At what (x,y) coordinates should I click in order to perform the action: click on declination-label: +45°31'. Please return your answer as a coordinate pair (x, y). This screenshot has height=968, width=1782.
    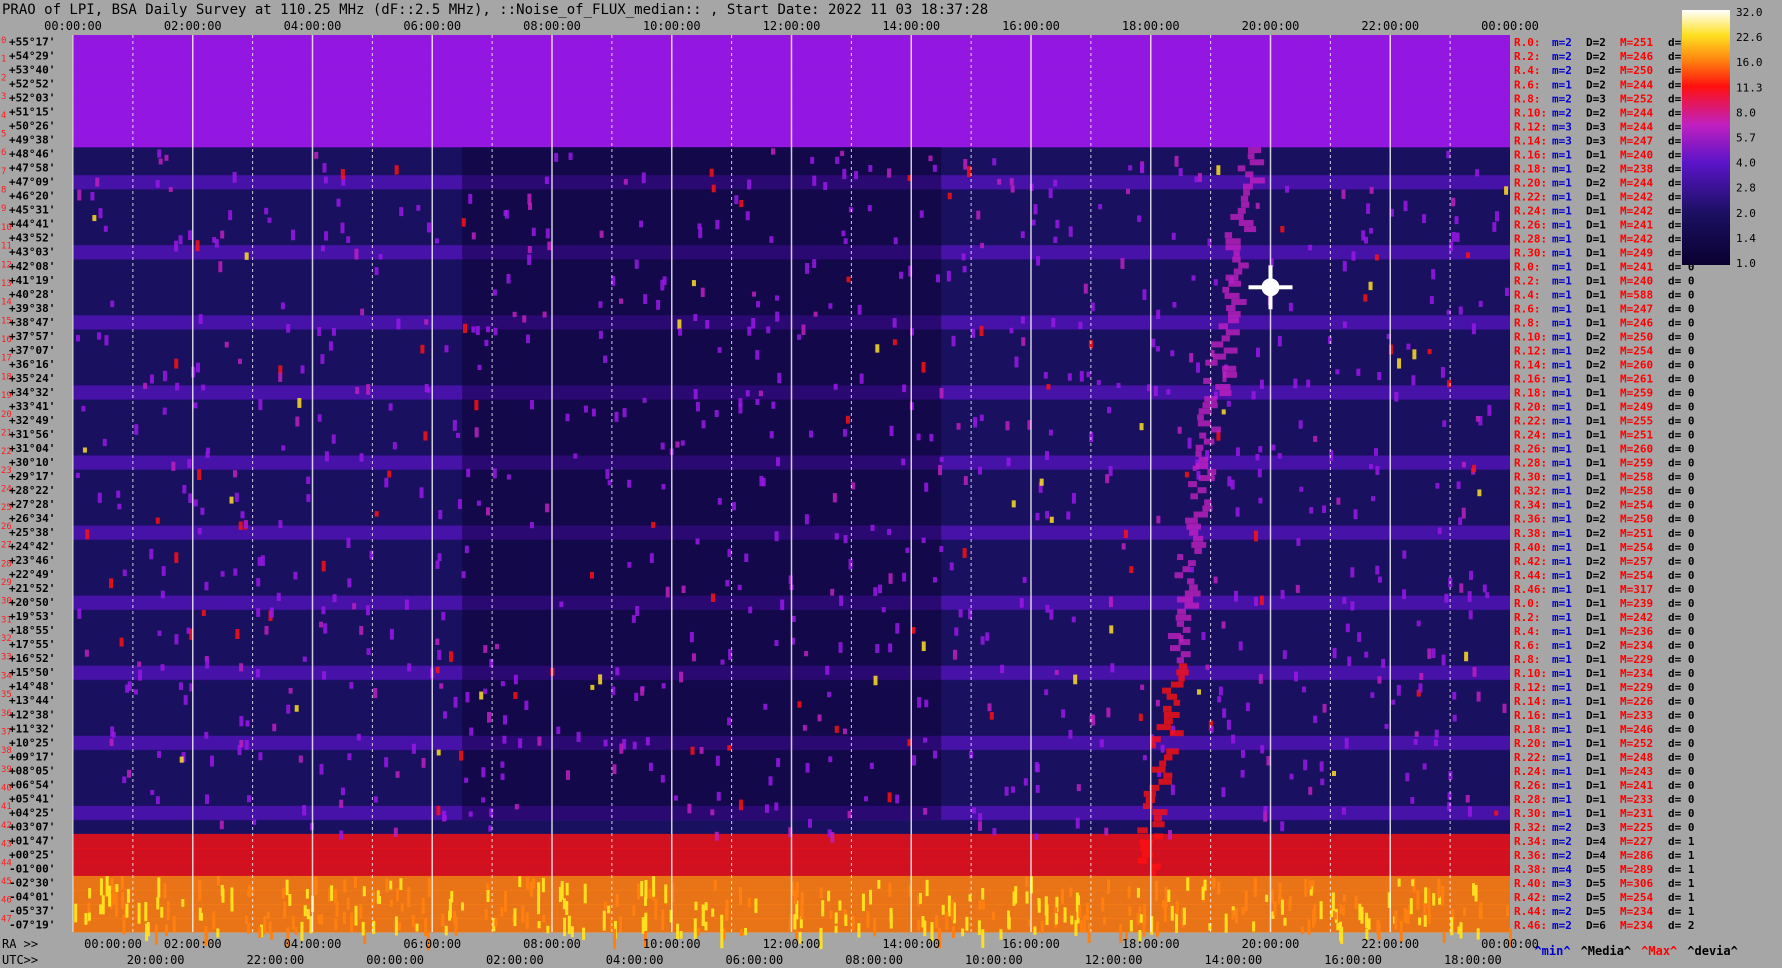
    Looking at the image, I should click on (32, 210).